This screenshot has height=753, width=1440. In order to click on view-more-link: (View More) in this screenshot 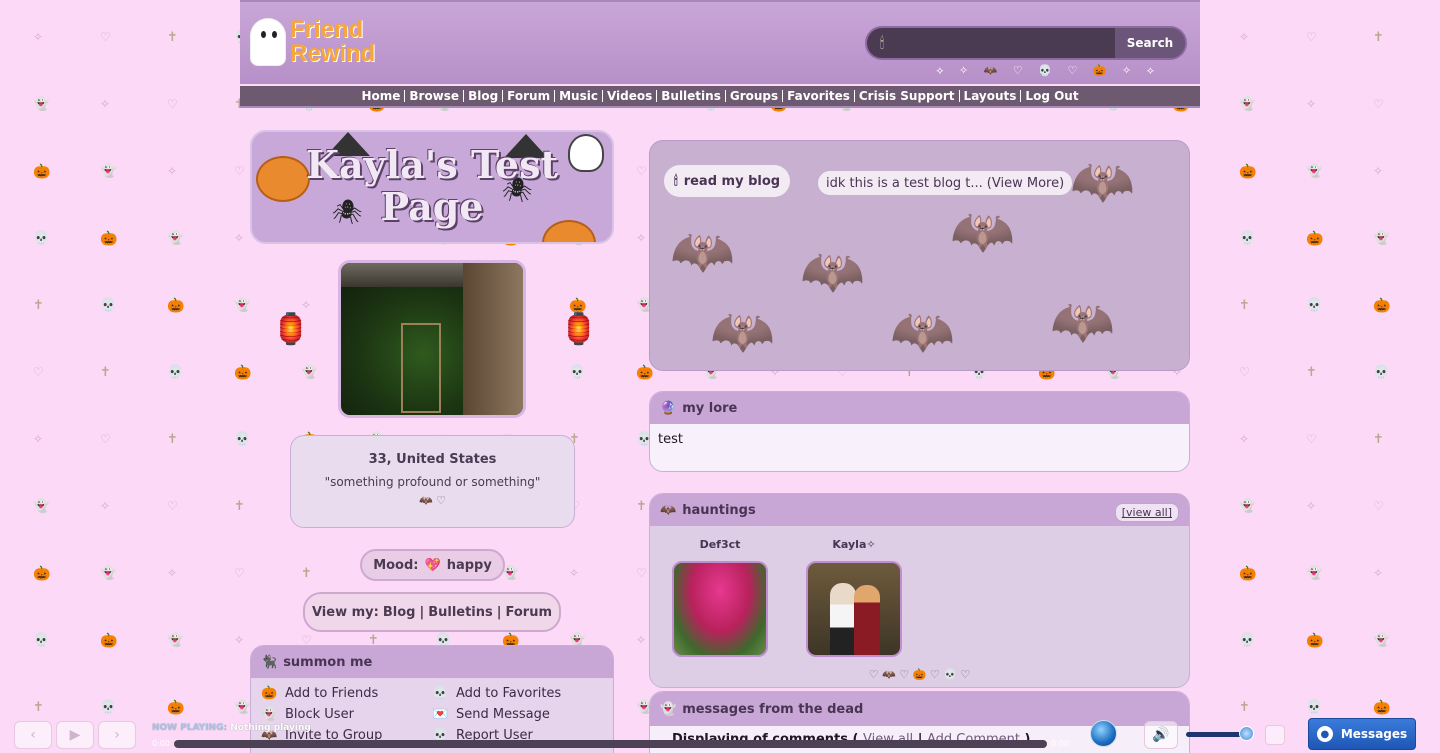, I will do `click(1025, 183)`.